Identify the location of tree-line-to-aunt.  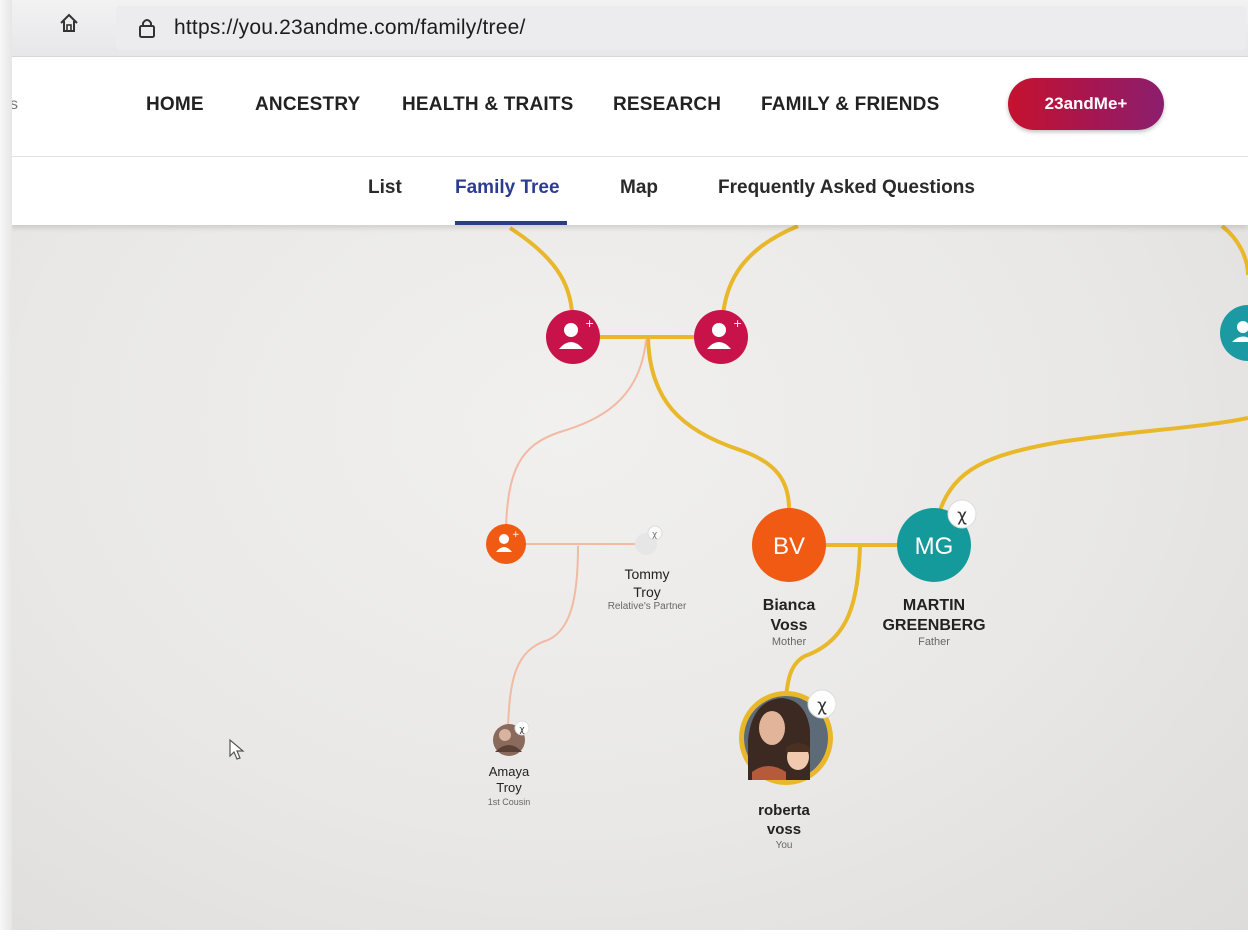
(576, 434).